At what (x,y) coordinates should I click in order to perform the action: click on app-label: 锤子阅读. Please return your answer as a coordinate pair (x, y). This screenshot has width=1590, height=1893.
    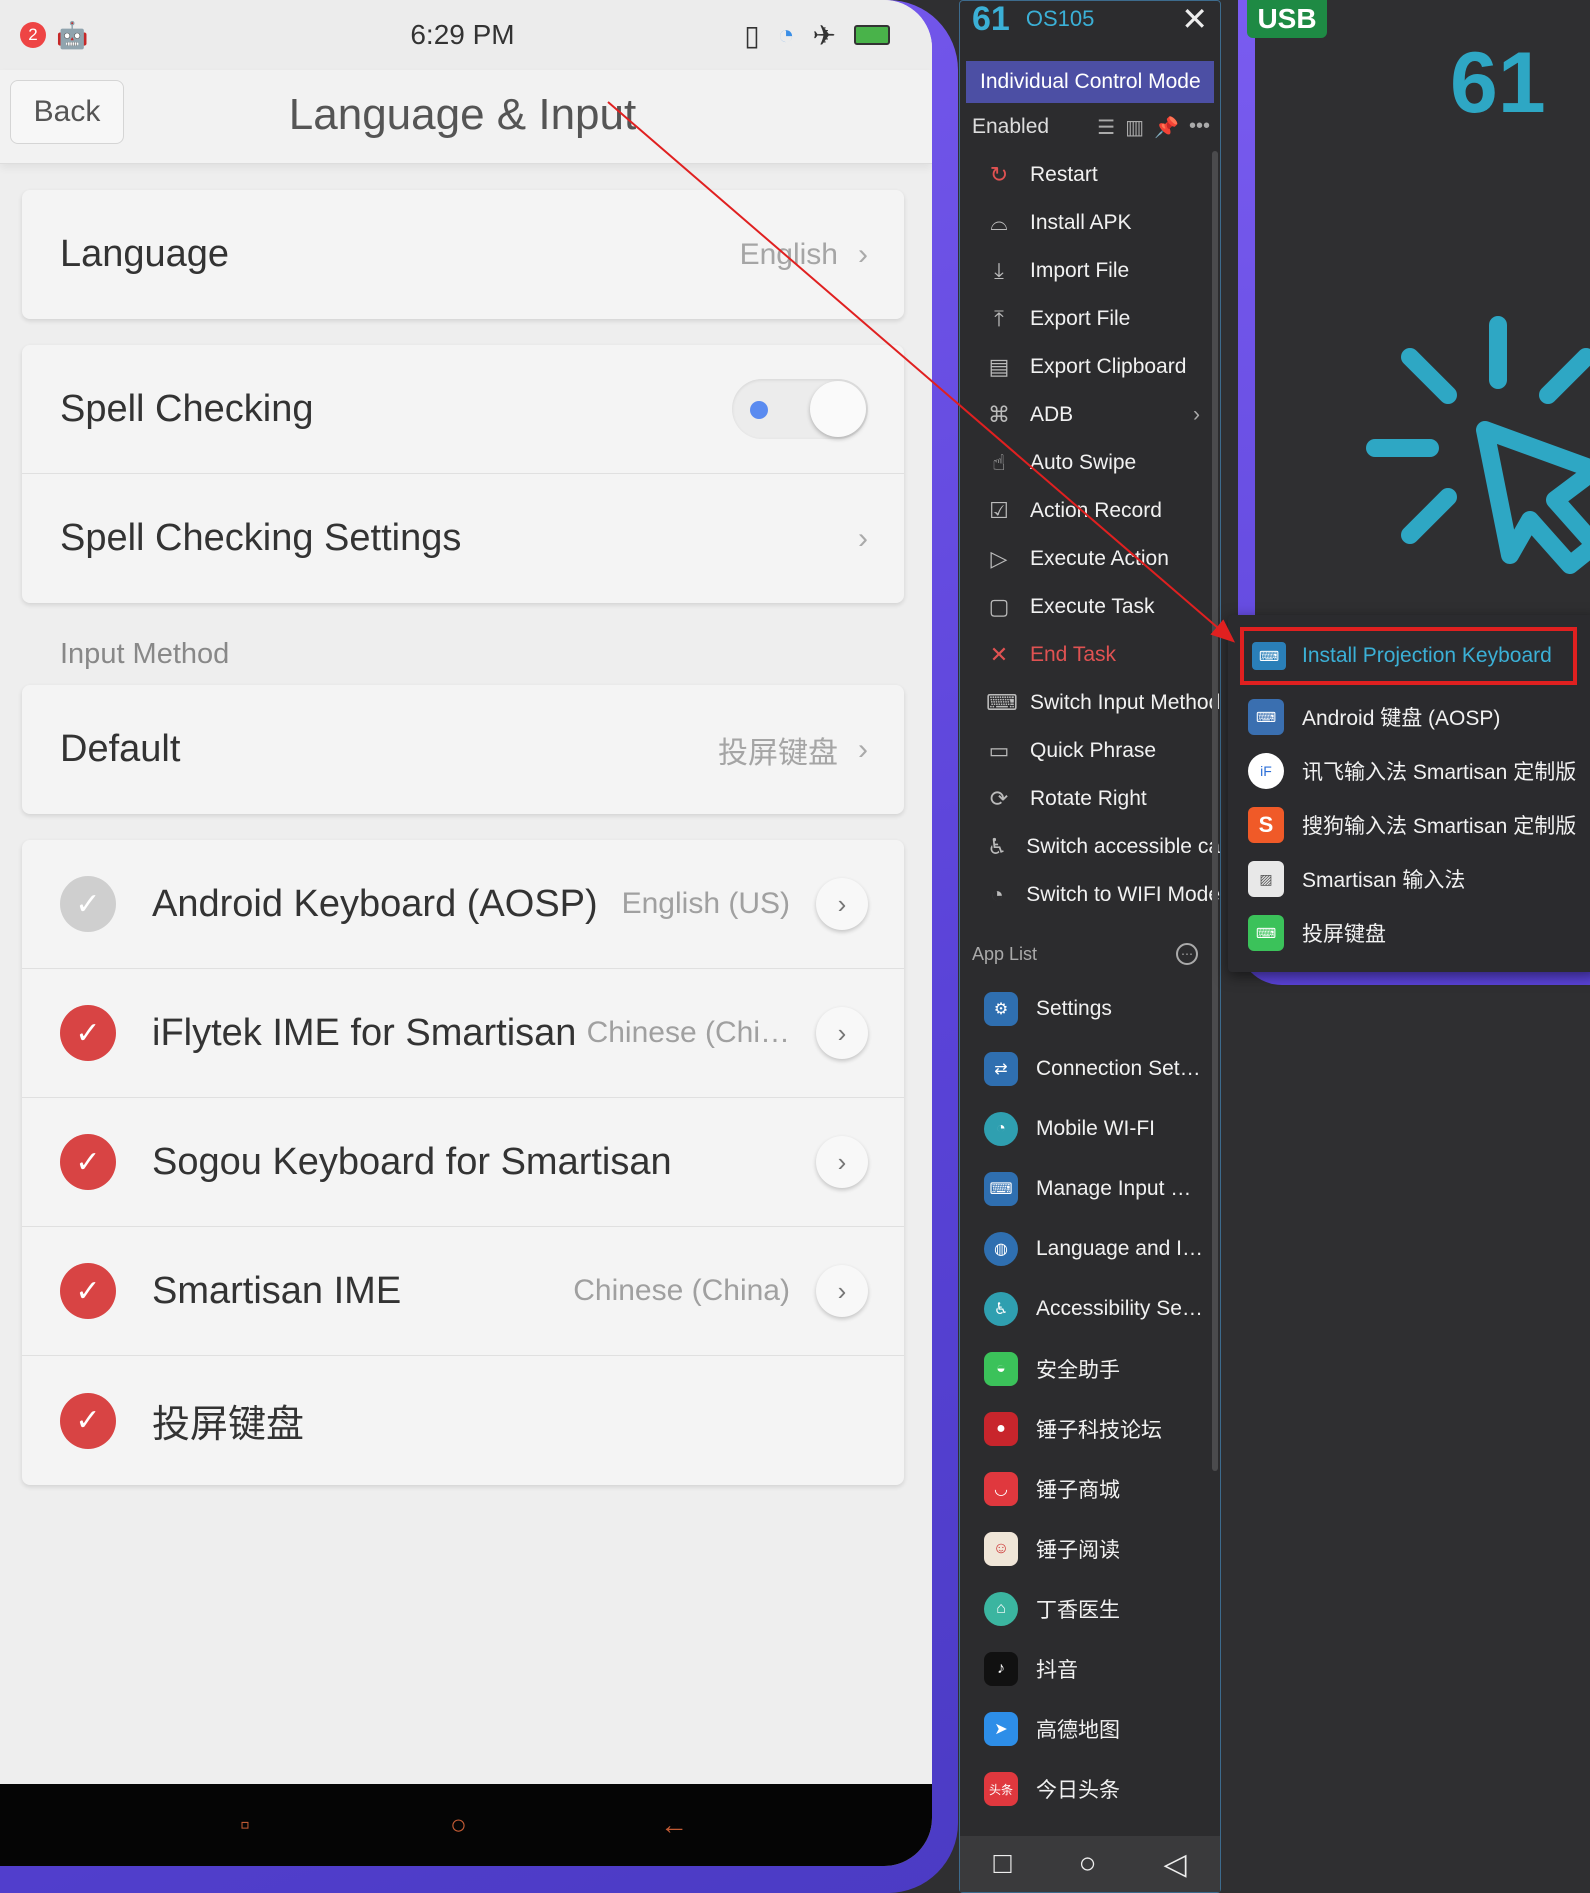
    Looking at the image, I should click on (1078, 1550).